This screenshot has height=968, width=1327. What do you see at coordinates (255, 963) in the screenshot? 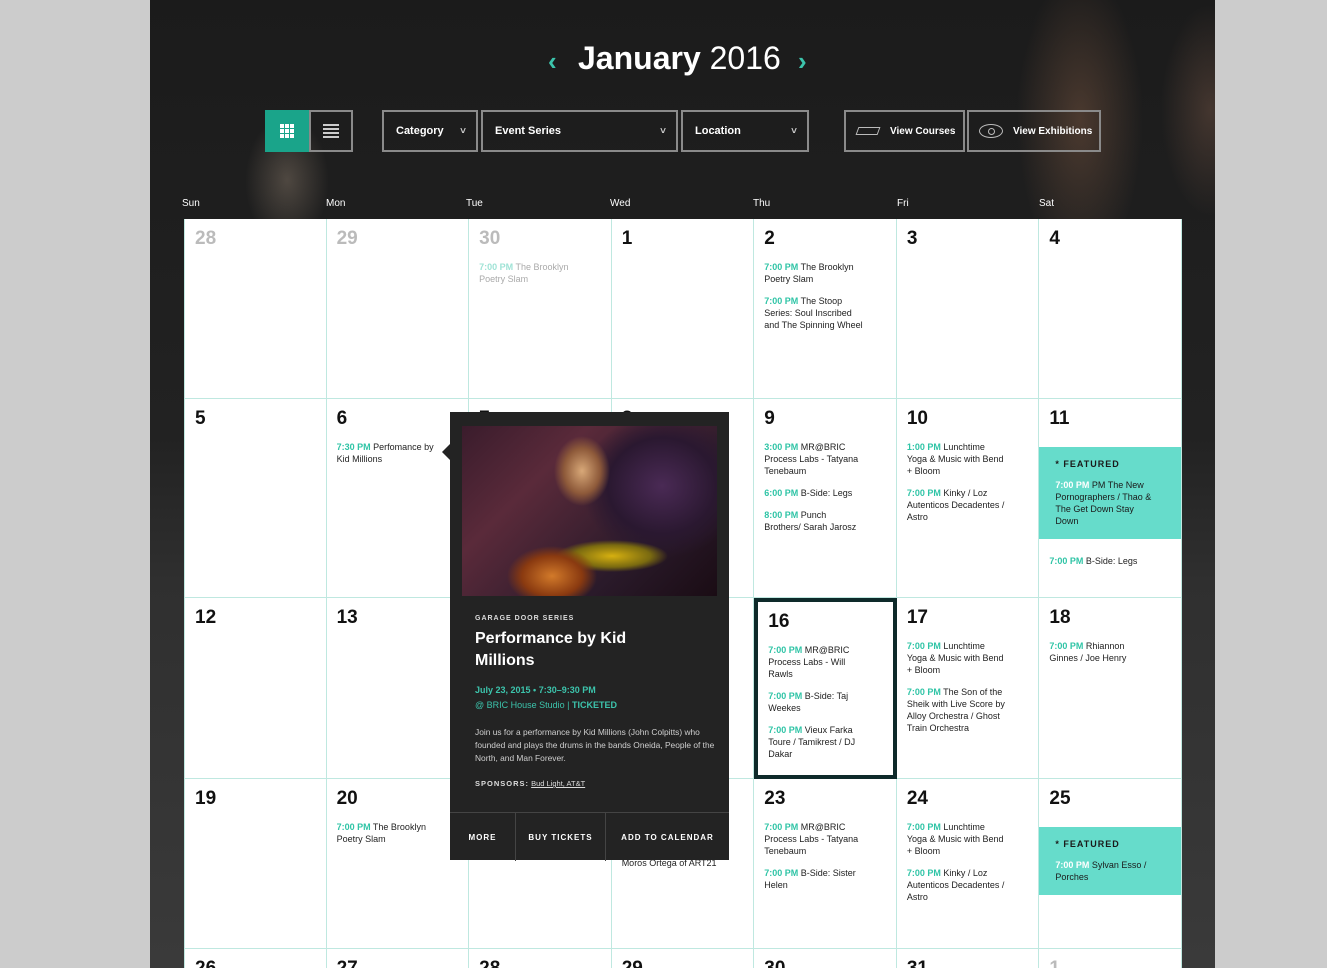
I see `day-number: 26` at bounding box center [255, 963].